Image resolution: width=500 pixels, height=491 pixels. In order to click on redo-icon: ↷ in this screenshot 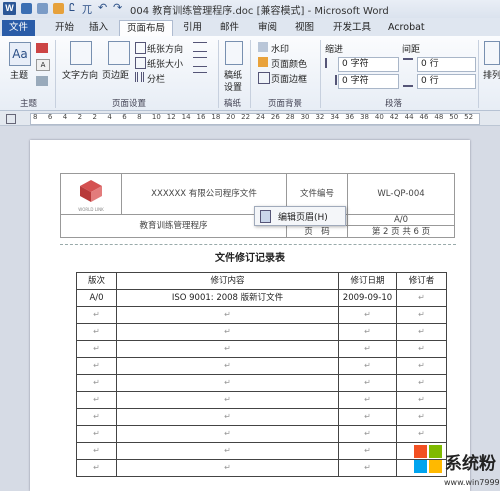, I will do `click(117, 7)`.